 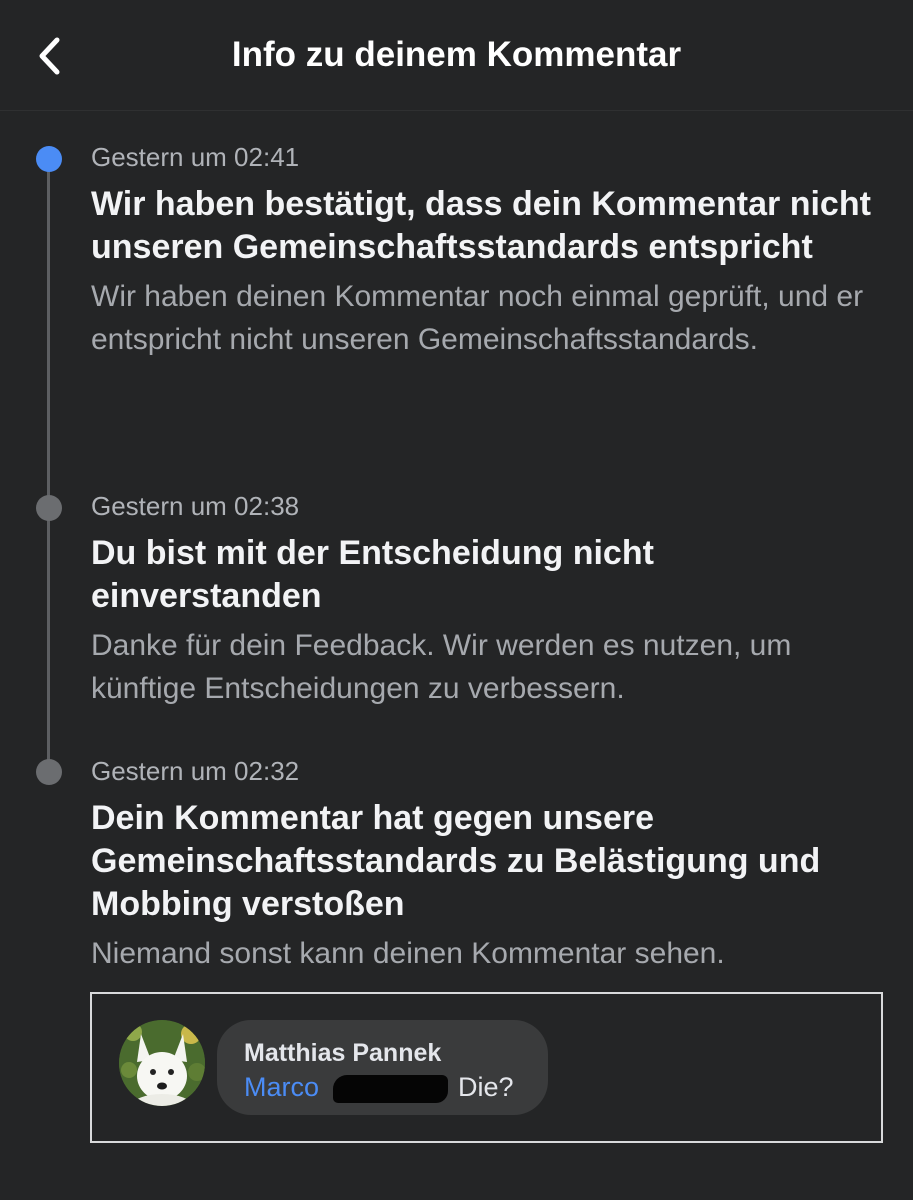 I want to click on timeline-timestamp: Gestern um 02:32, so click(x=195, y=771).